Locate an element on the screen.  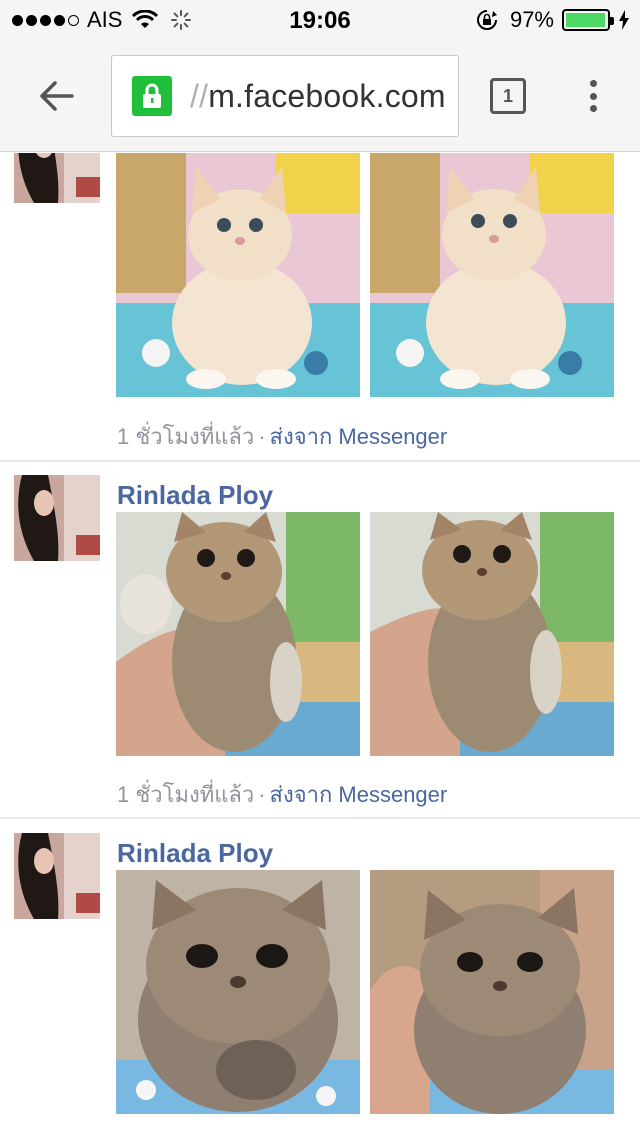
overflow-menu-button is located at coordinates (593, 96).